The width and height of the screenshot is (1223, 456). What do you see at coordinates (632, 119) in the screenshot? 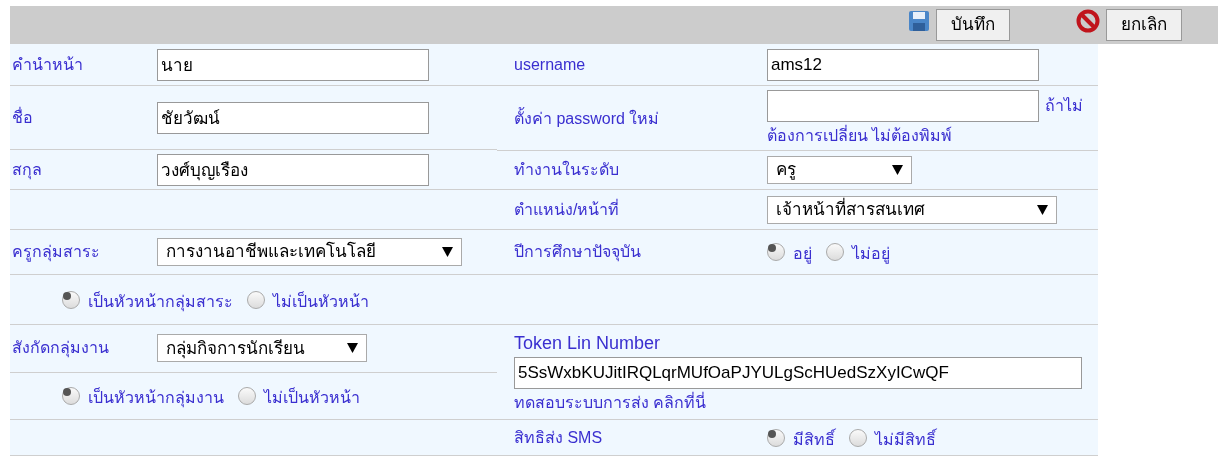
I see `field-label: ตั้งค่า password ใหม่` at bounding box center [632, 119].